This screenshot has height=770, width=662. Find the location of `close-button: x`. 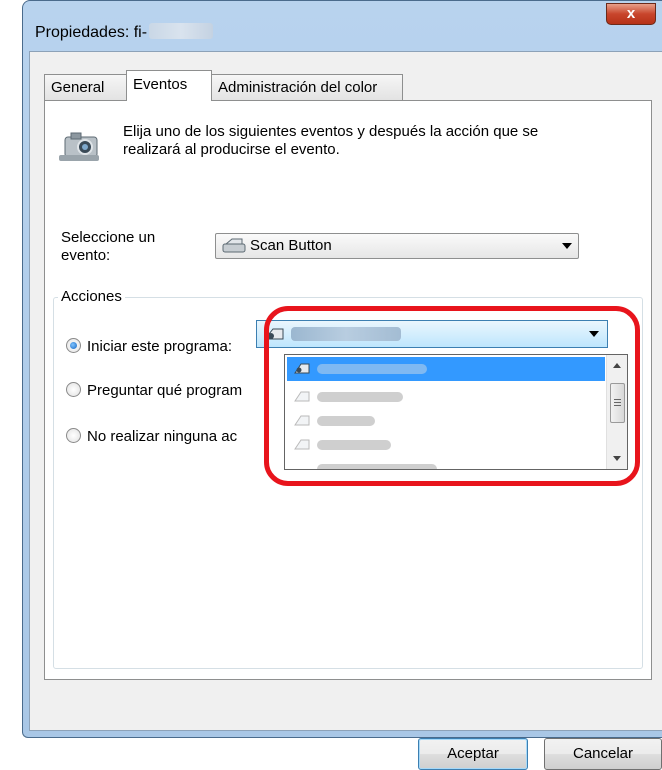

close-button: x is located at coordinates (631, 14).